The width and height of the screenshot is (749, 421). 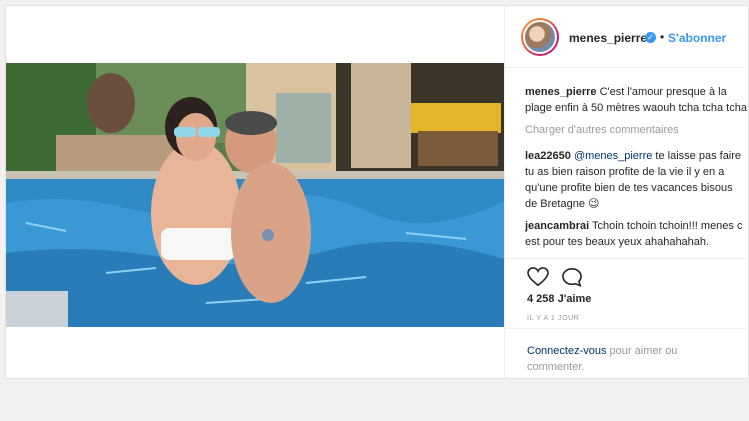 What do you see at coordinates (572, 277) in the screenshot?
I see `comment-bubble-icon` at bounding box center [572, 277].